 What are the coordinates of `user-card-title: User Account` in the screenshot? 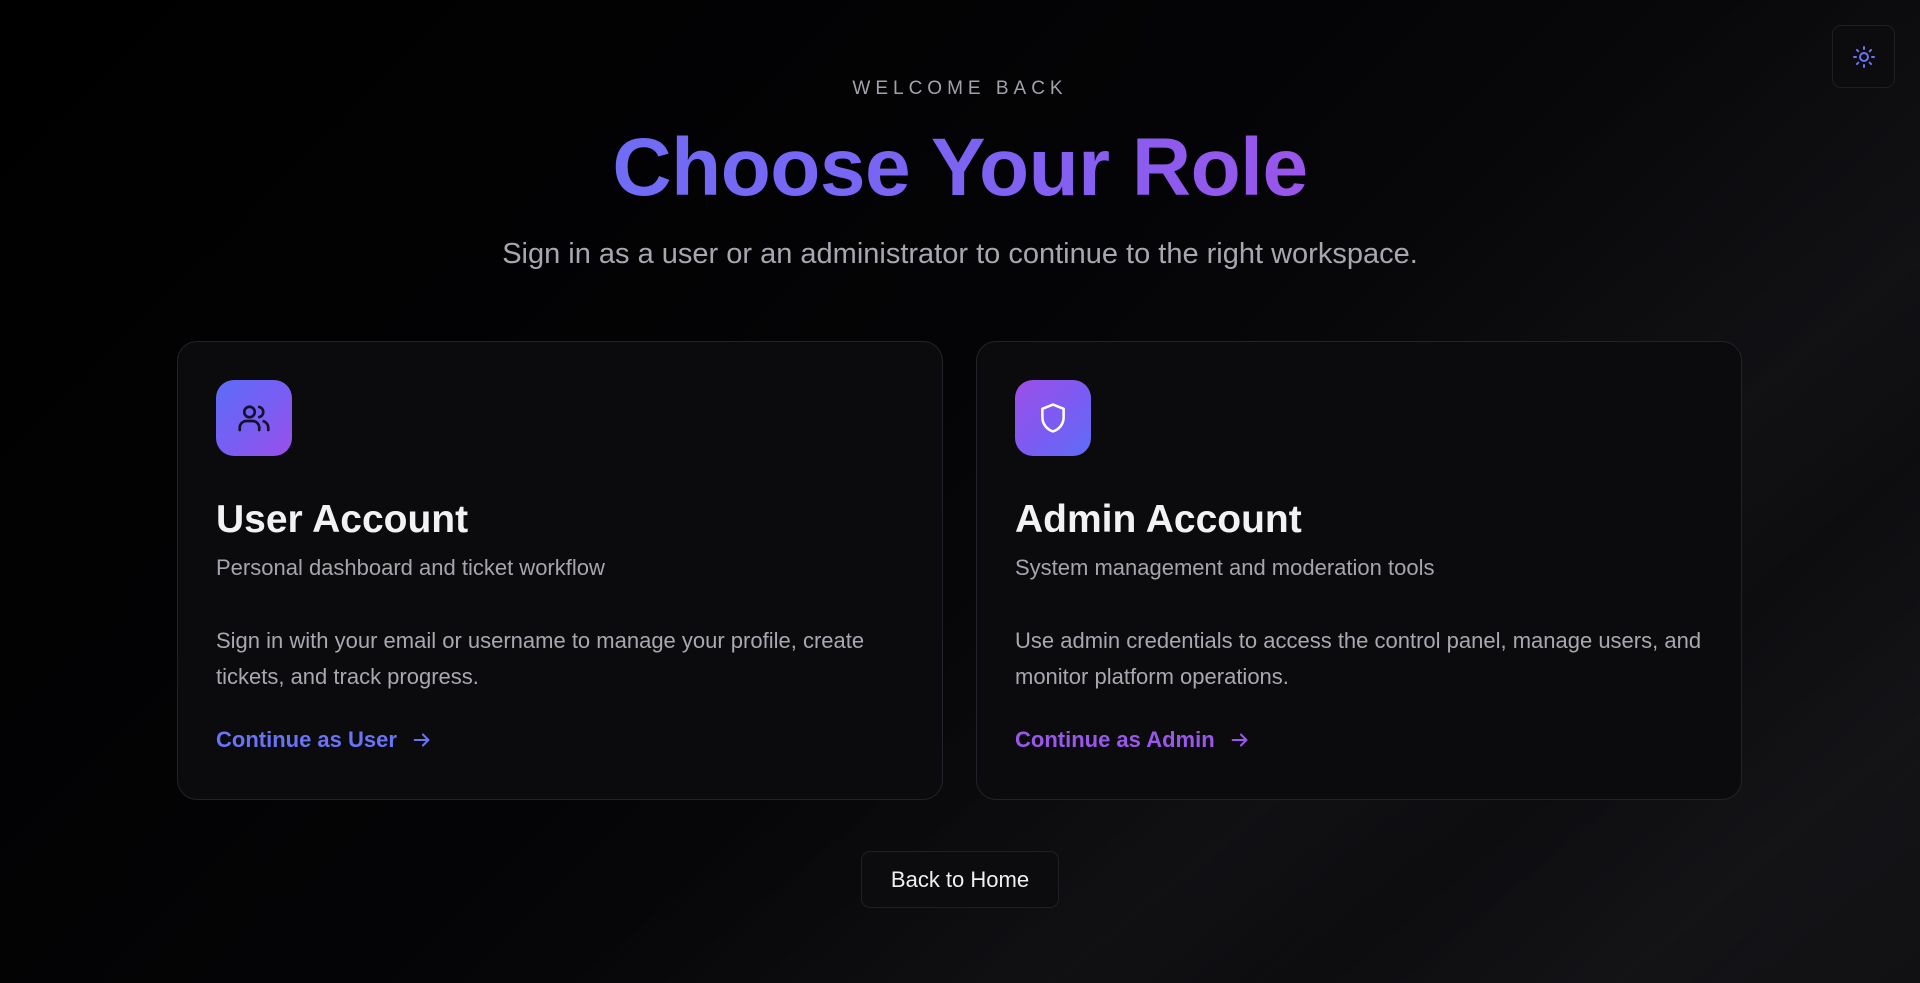 It's located at (342, 519).